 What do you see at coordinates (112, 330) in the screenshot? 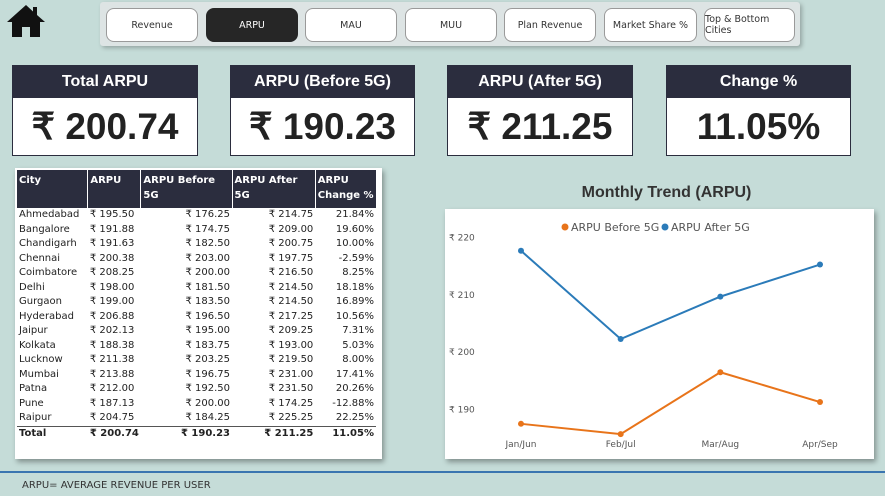
I see `cell-arpu: ₹ 202.13` at bounding box center [112, 330].